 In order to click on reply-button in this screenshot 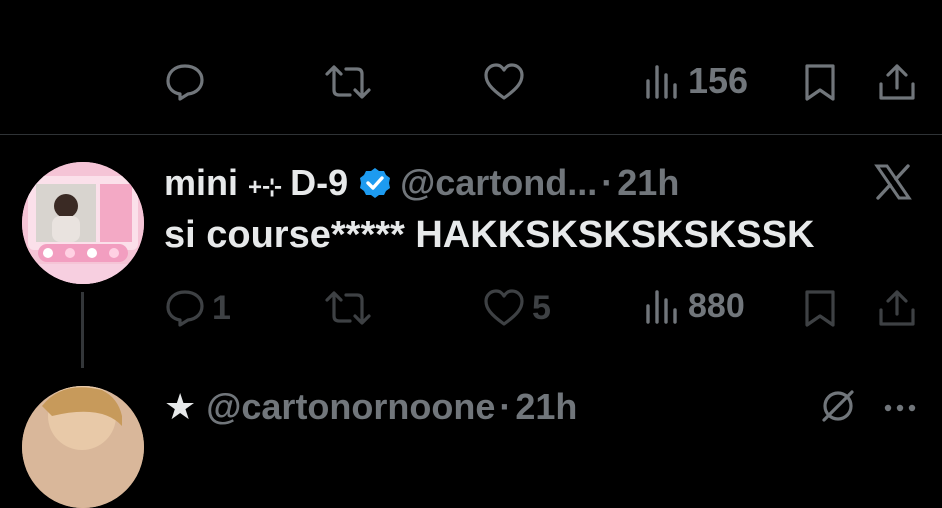, I will do `click(185, 82)`.